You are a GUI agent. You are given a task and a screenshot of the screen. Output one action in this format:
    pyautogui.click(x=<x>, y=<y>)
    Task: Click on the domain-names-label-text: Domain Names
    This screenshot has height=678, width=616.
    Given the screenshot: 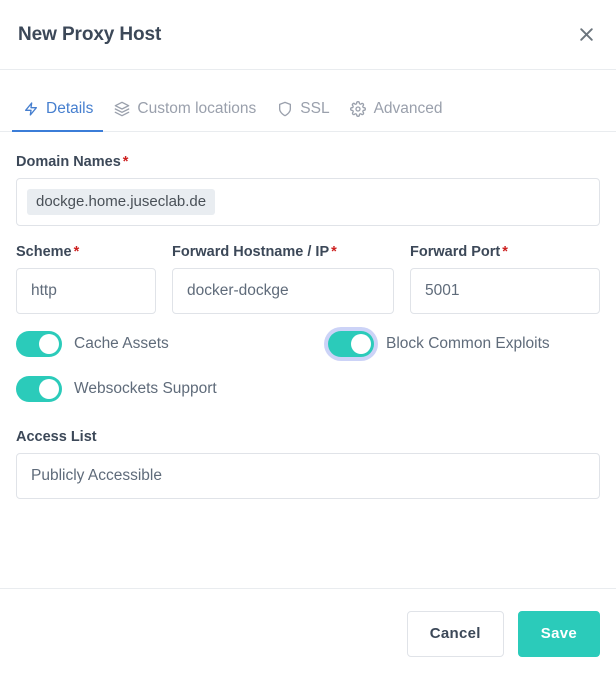 What is the action you would take?
    pyautogui.click(x=68, y=162)
    